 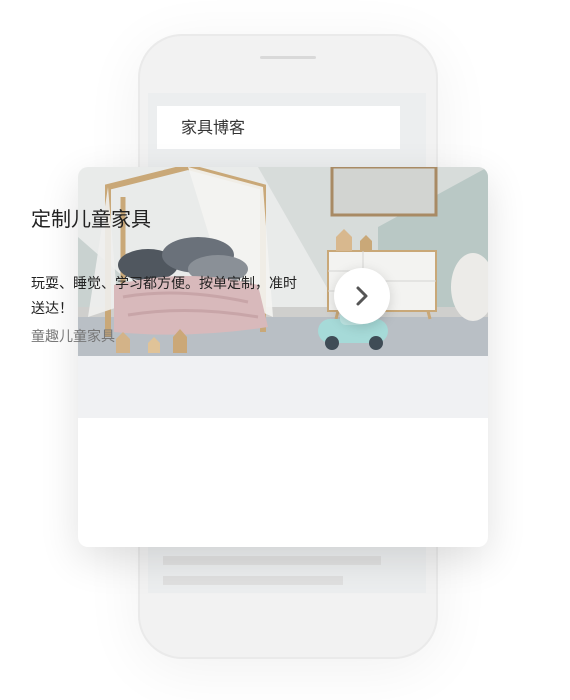 I want to click on chevron-right-icon, so click(x=362, y=296).